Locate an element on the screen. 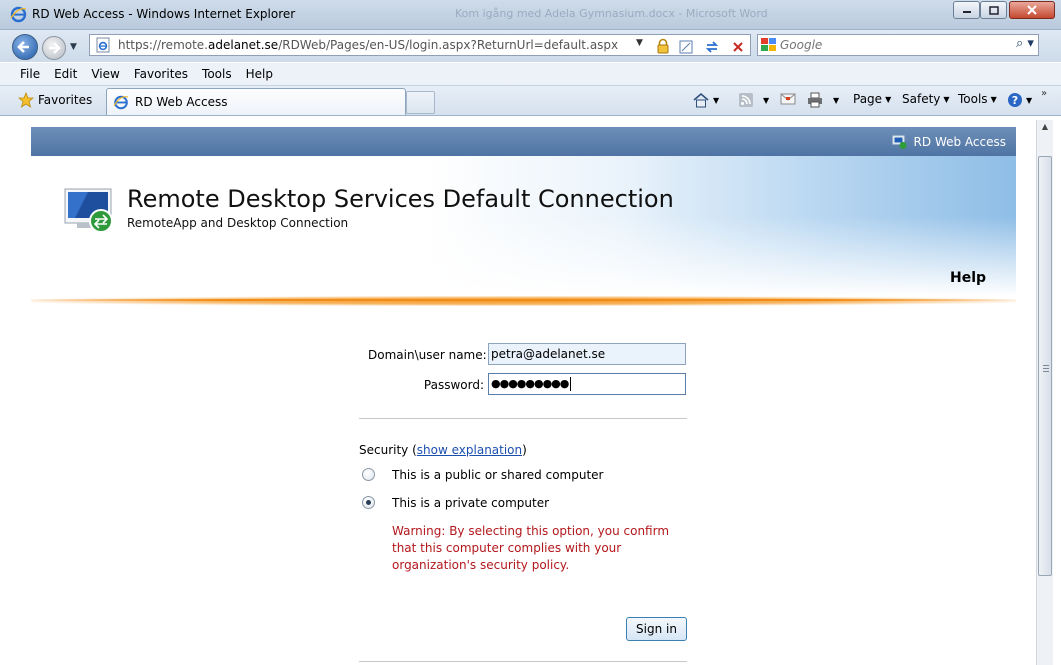  close-icon is located at coordinates (1032, 10).